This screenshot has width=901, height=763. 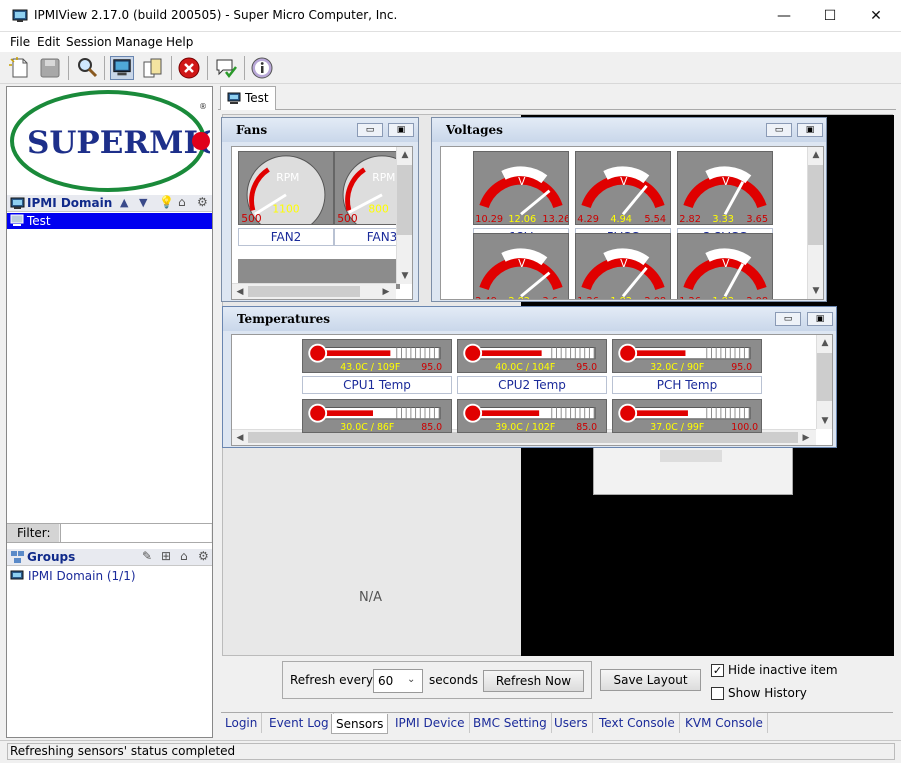 I want to click on down-arrow-icon: ▼, so click(x=143, y=202).